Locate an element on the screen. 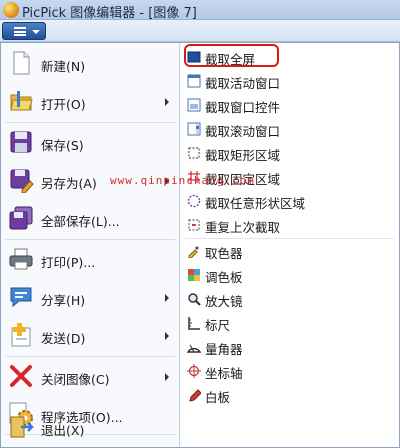 This screenshot has width=400, height=448. window-title: PicPick 图像编辑器 - [图像 7] is located at coordinates (109, 13).